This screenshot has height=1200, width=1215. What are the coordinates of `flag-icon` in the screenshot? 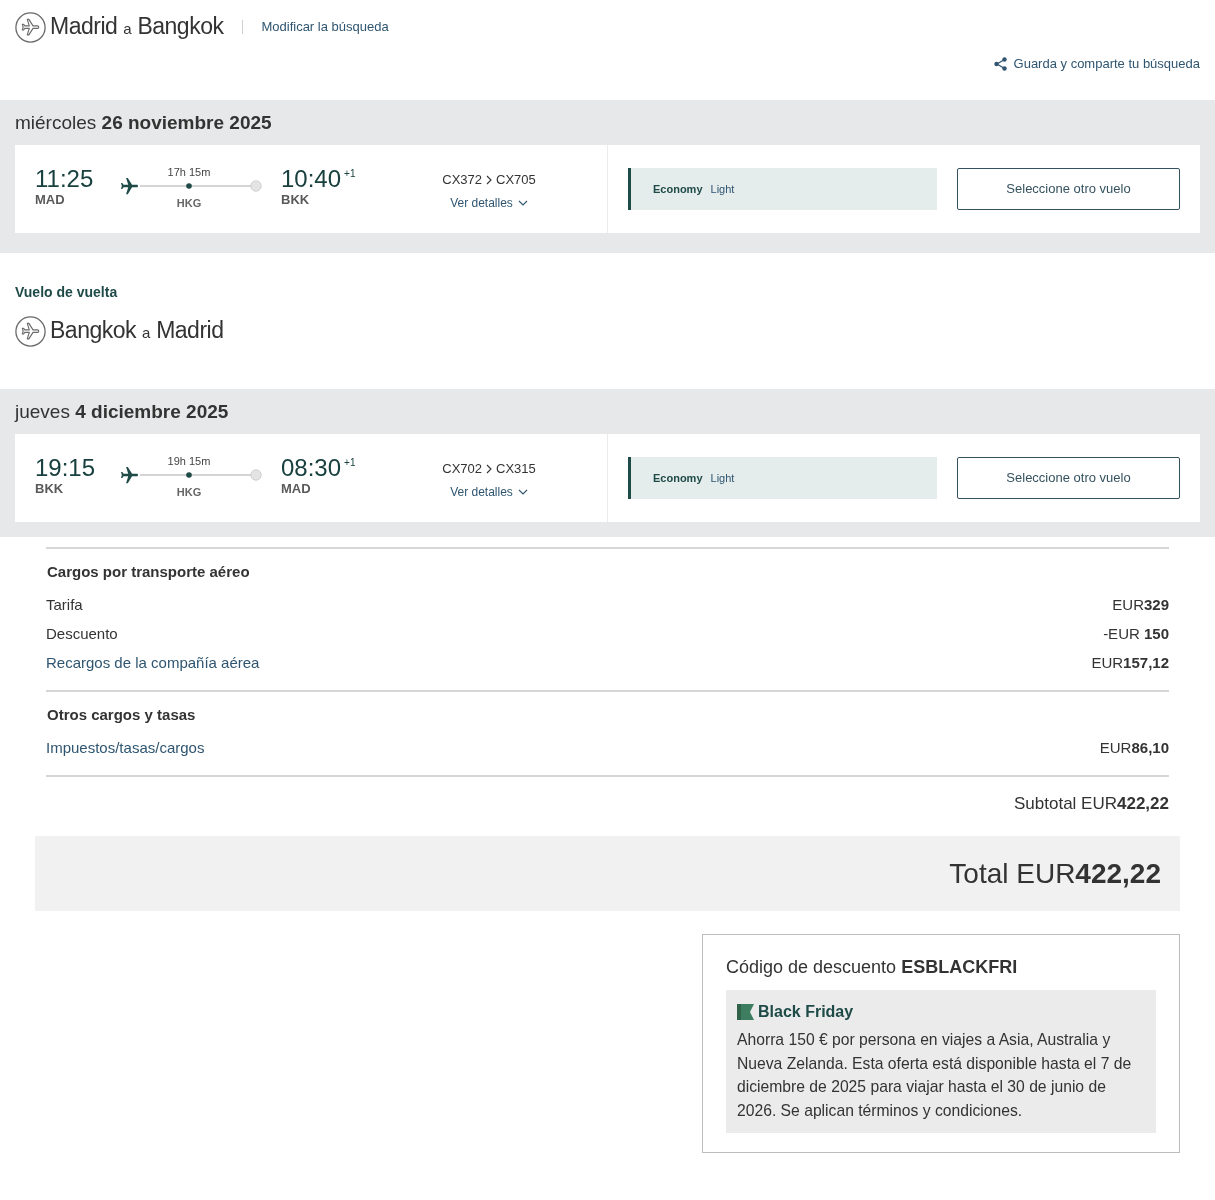 It's located at (745, 1012).